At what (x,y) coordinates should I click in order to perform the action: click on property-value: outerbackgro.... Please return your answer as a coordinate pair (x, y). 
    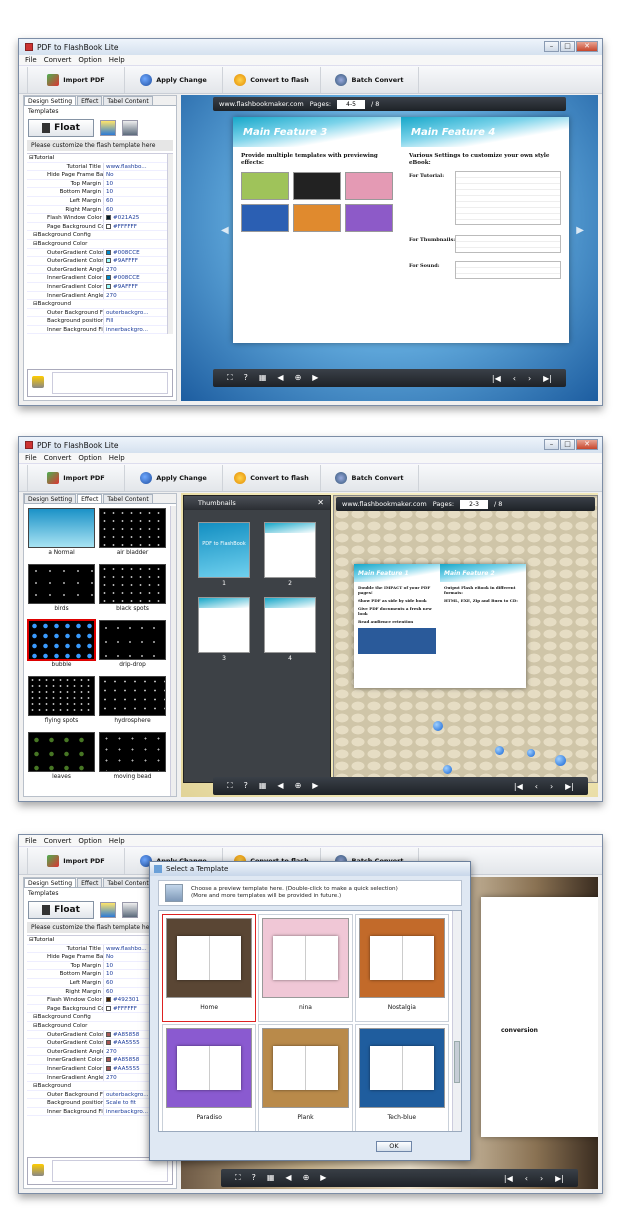
    Looking at the image, I should click on (138, 312).